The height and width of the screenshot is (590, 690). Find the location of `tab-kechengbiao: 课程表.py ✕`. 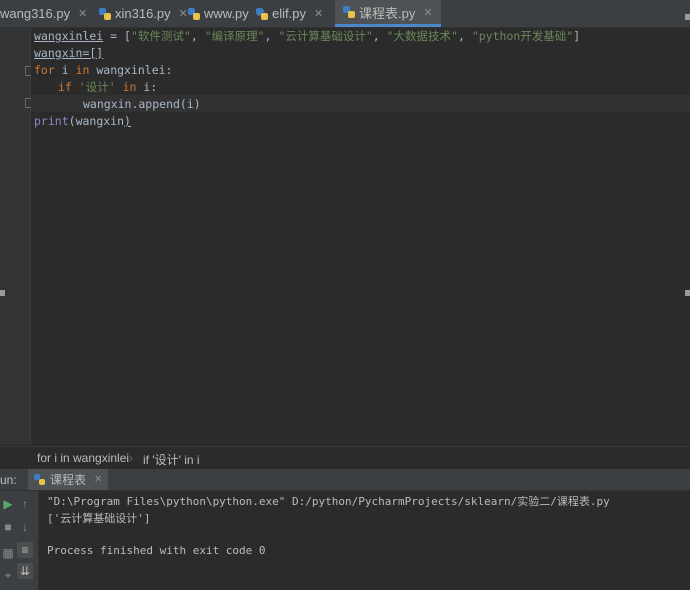

tab-kechengbiao: 课程表.py ✕ is located at coordinates (388, 13).